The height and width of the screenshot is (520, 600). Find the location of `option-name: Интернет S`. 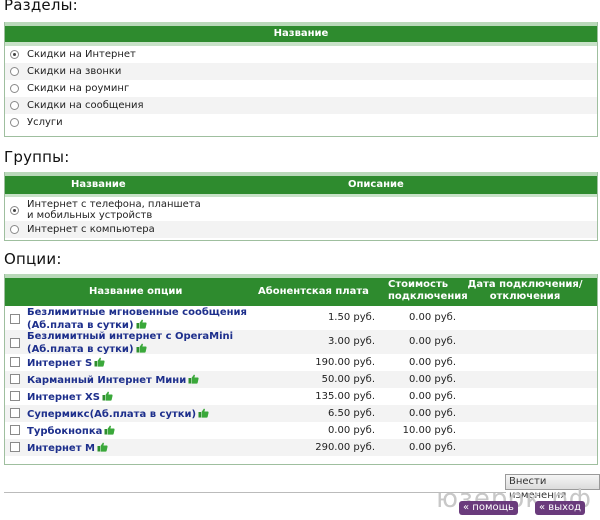

option-name: Интернет S is located at coordinates (66, 363).